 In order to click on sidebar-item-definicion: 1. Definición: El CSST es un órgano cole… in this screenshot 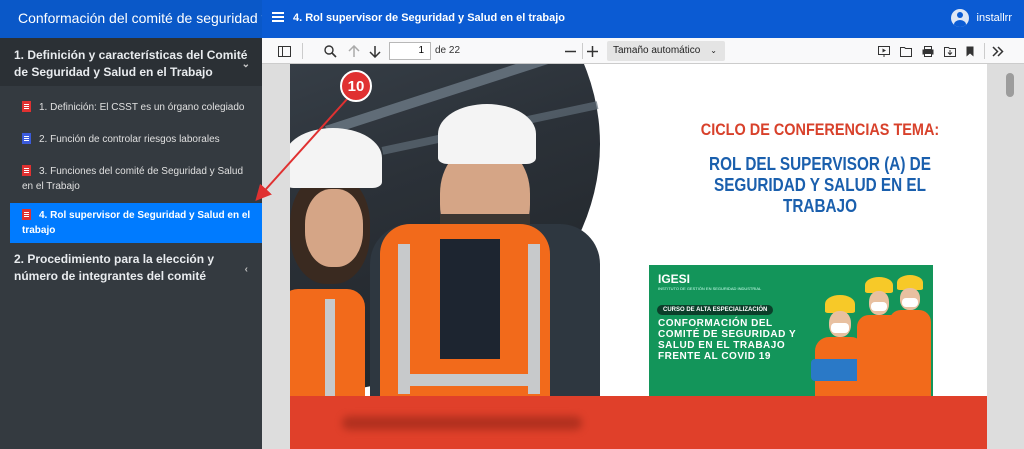, I will do `click(131, 110)`.